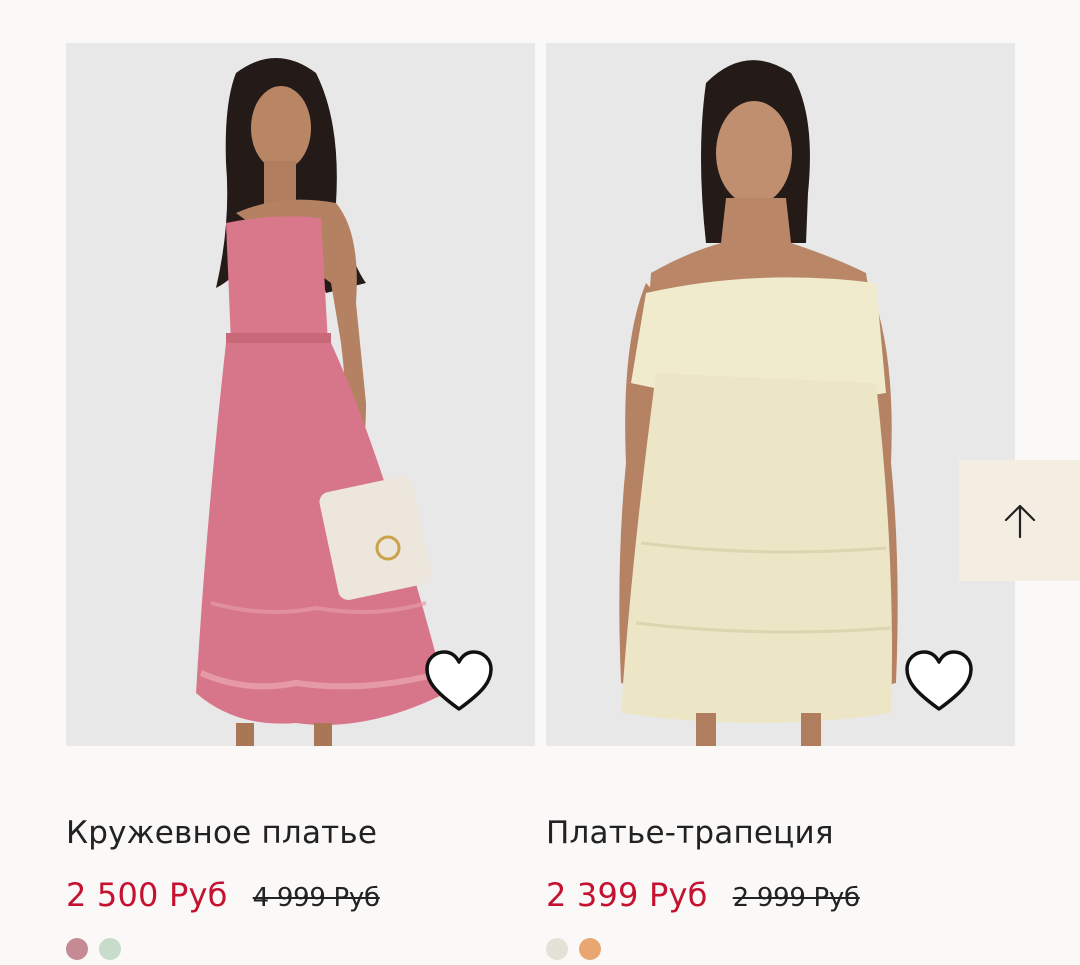  What do you see at coordinates (221, 833) in the screenshot?
I see `product-title: Кружевное платье` at bounding box center [221, 833].